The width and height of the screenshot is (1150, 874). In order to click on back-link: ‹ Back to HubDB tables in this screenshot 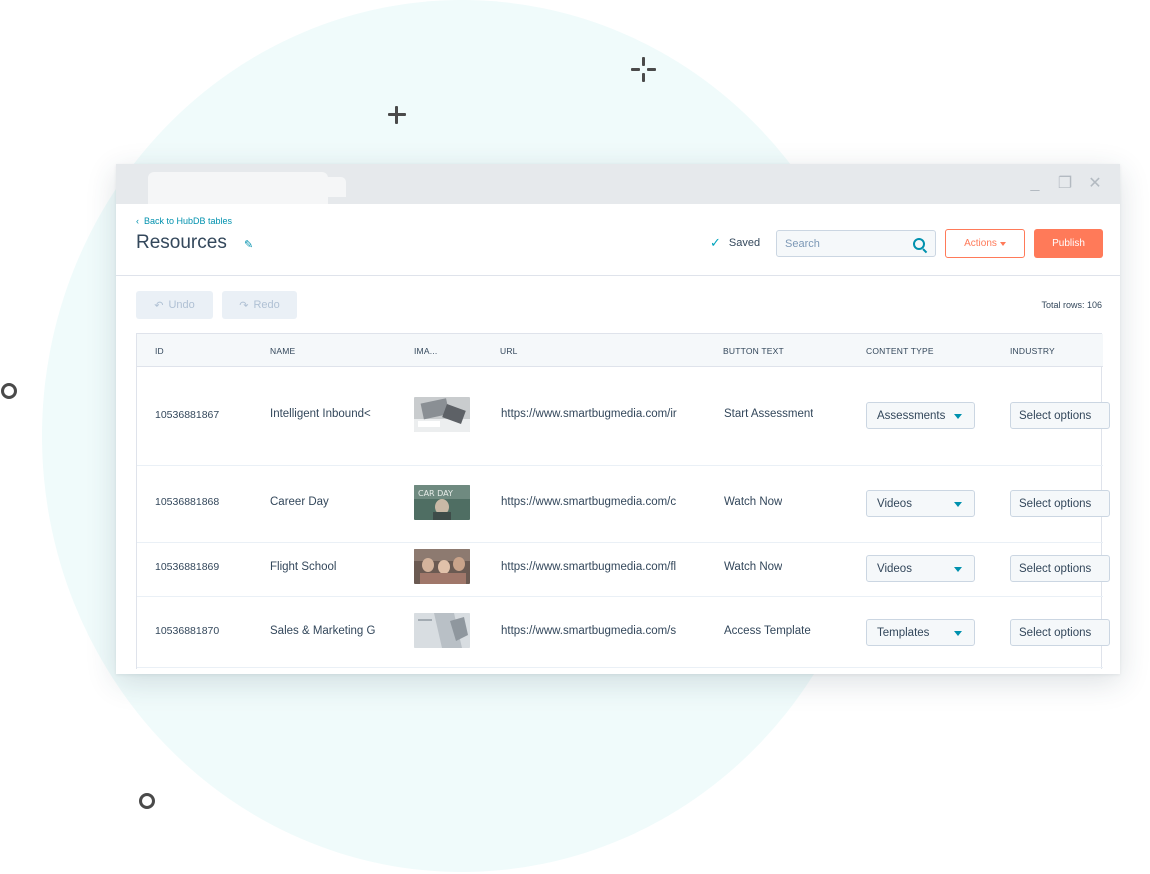, I will do `click(184, 221)`.